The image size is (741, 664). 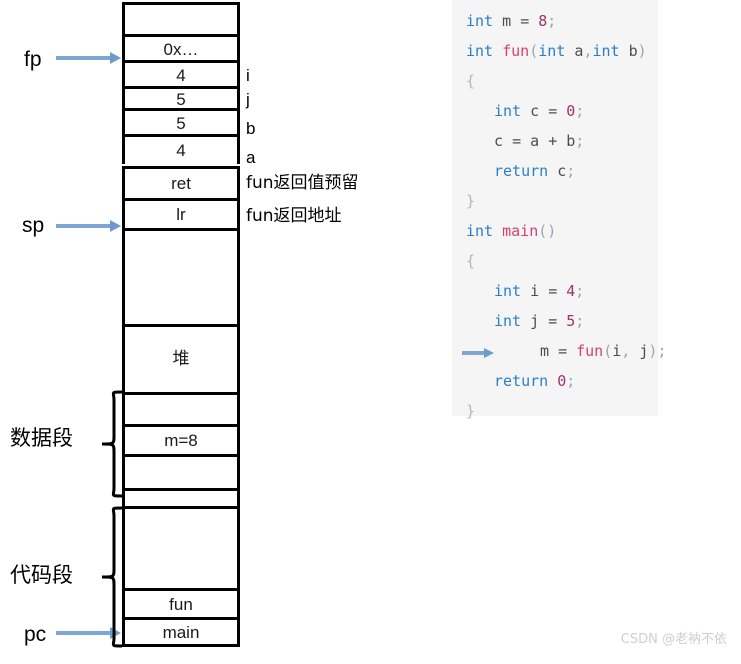 What do you see at coordinates (181, 122) in the screenshot?
I see `memory-cell-param-b: 5` at bounding box center [181, 122].